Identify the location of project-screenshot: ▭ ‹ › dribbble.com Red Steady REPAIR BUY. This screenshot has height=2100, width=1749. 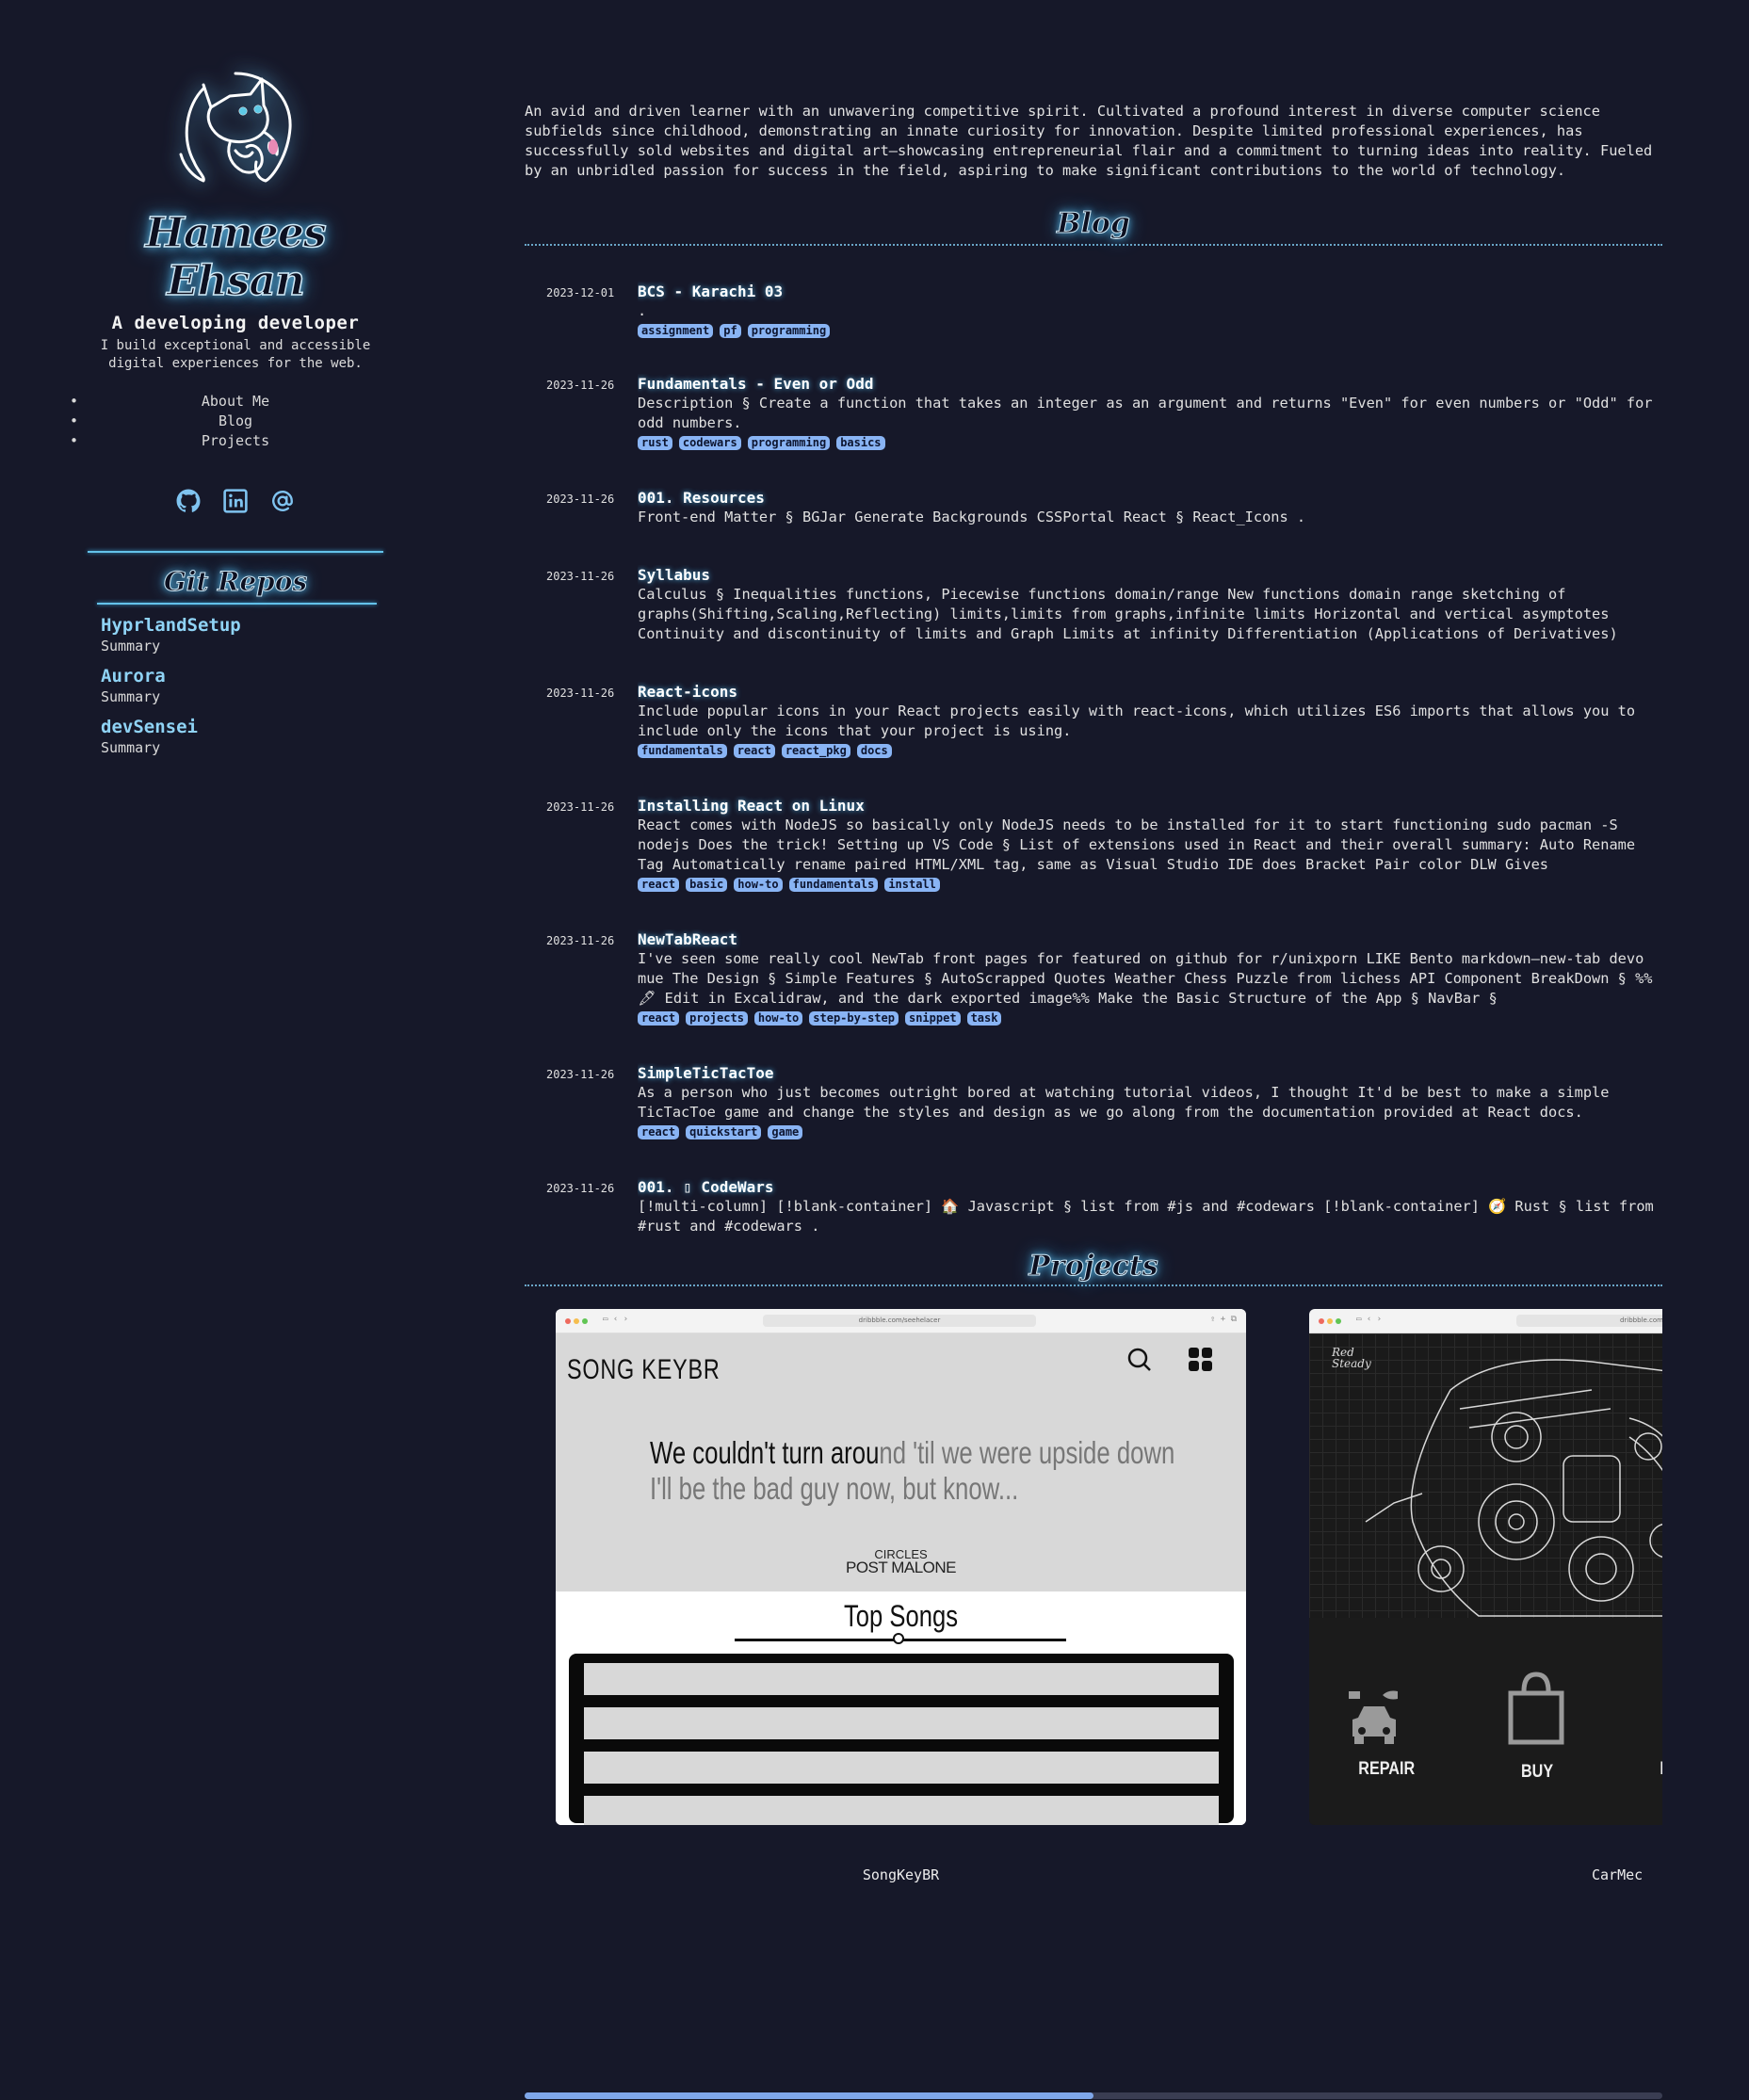
(1485, 1567).